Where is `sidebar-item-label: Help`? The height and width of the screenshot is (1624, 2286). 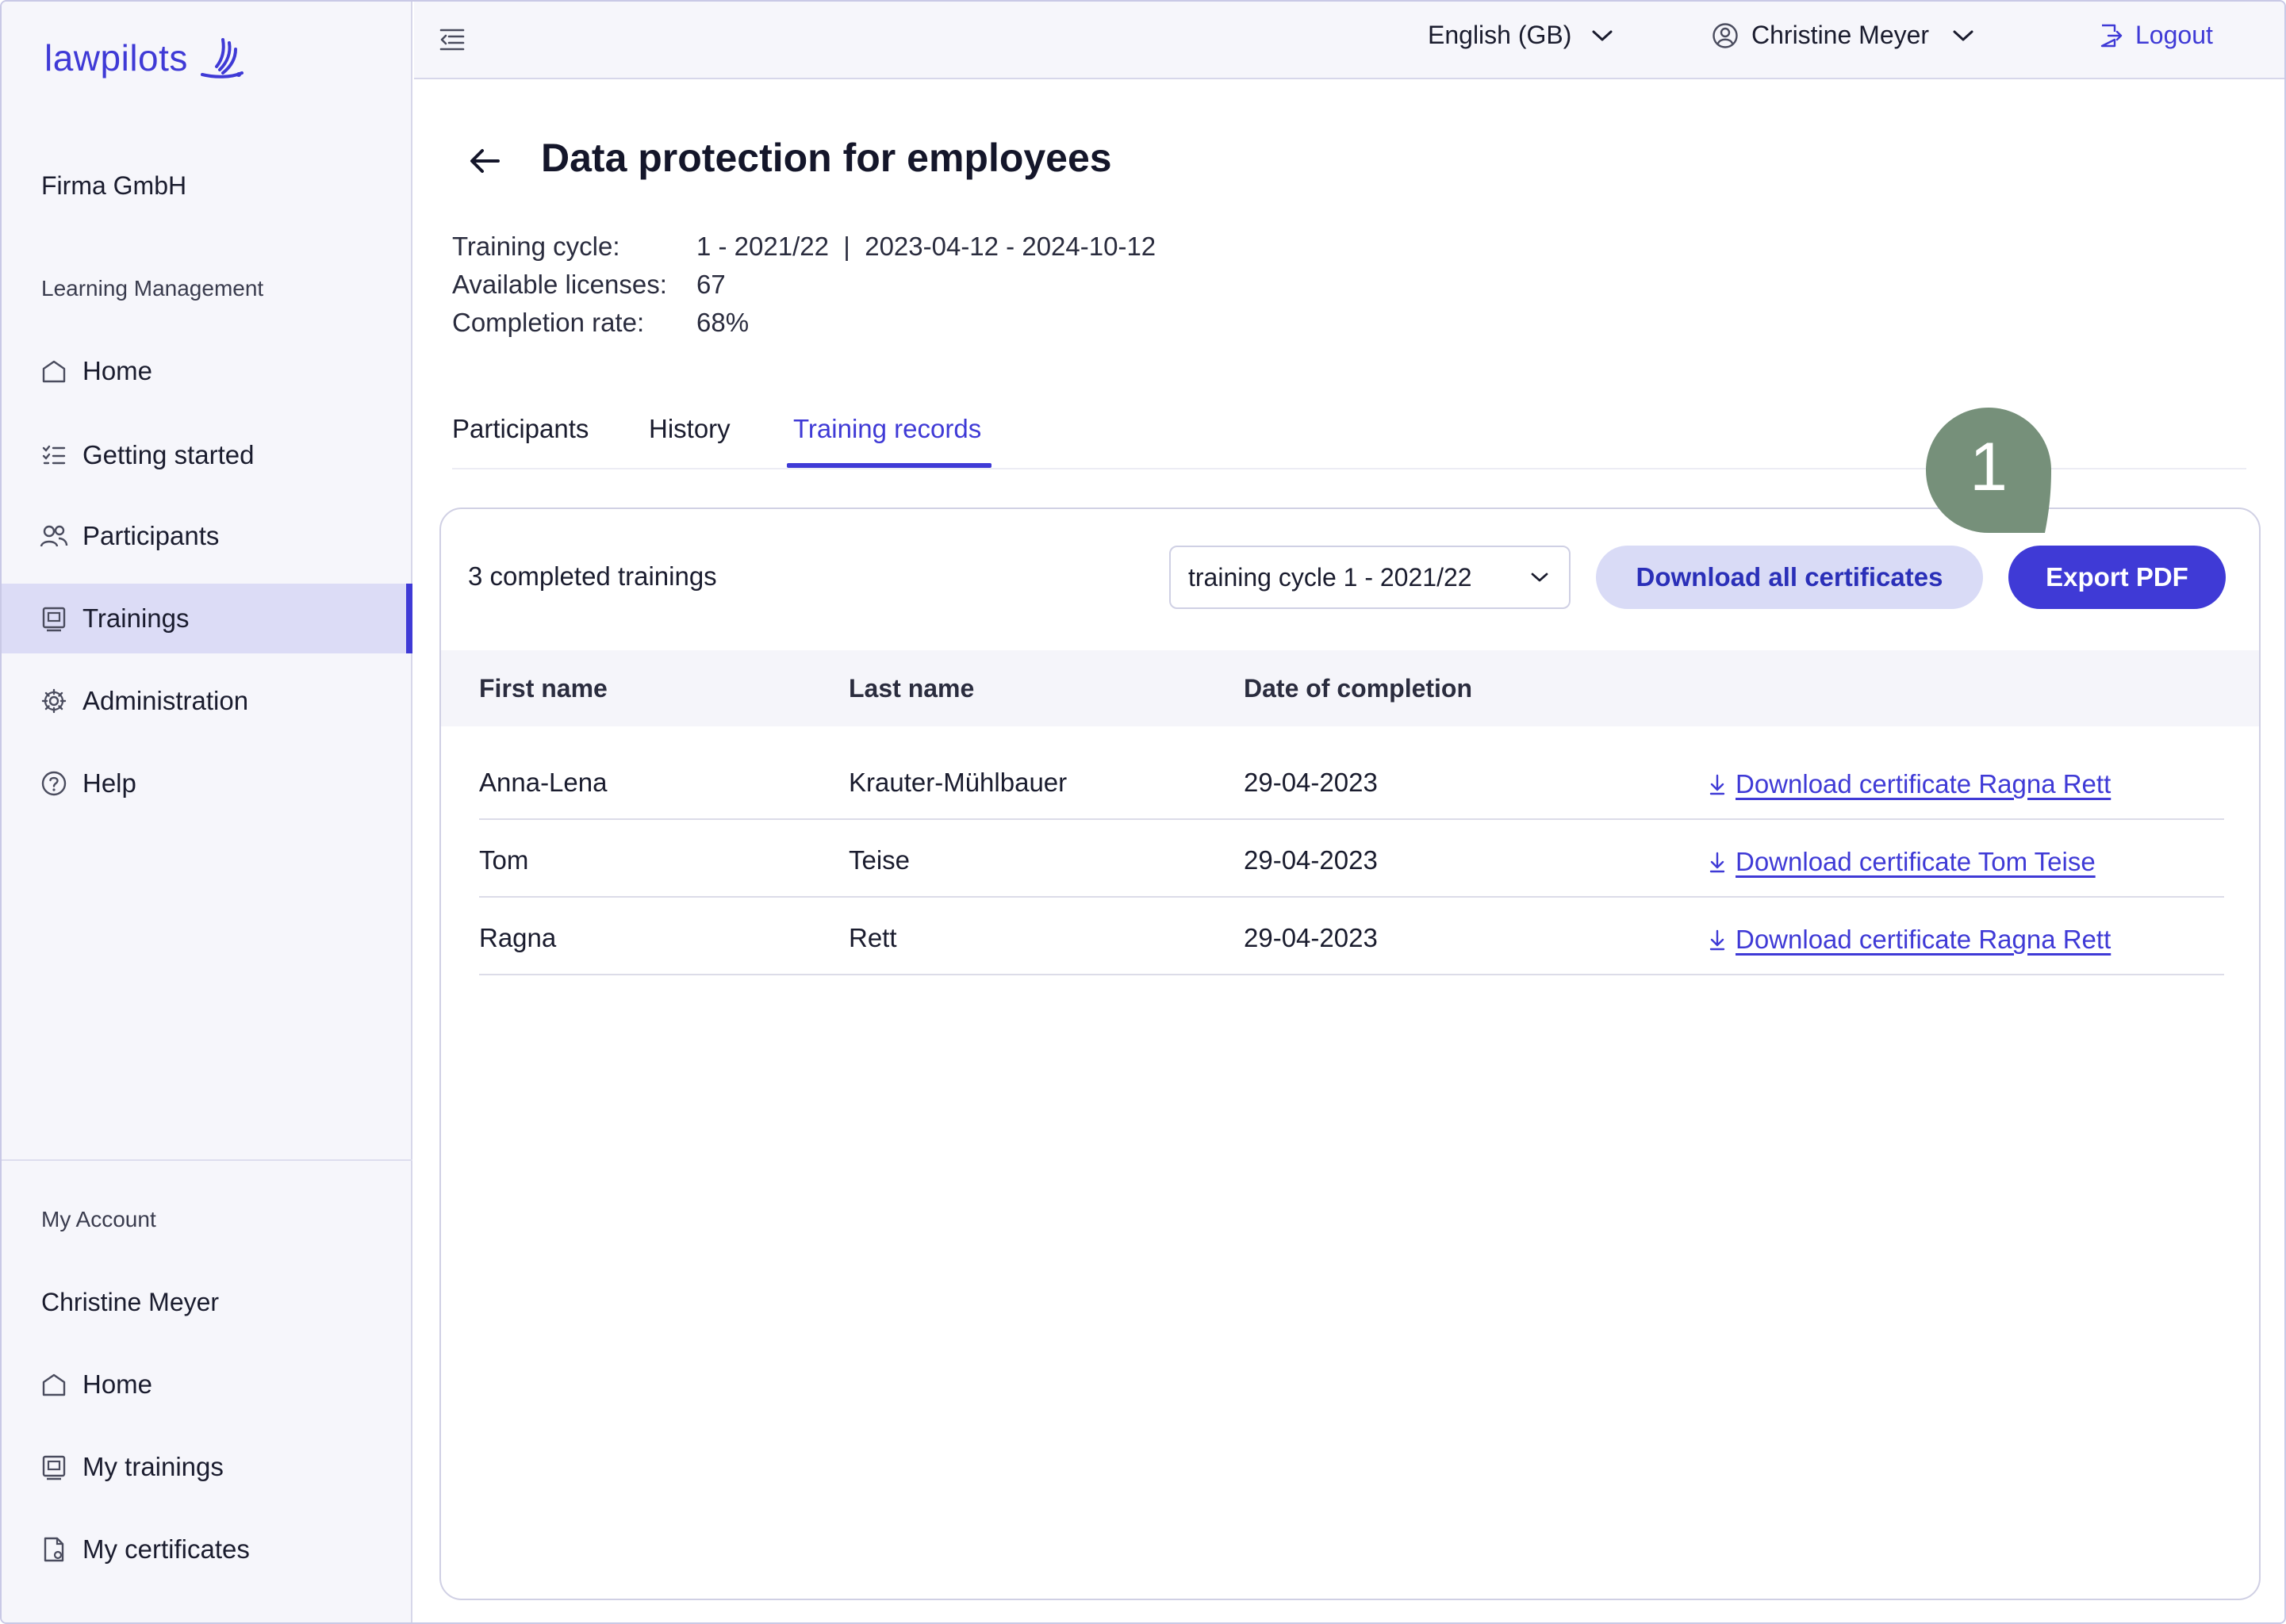 sidebar-item-label: Help is located at coordinates (109, 783).